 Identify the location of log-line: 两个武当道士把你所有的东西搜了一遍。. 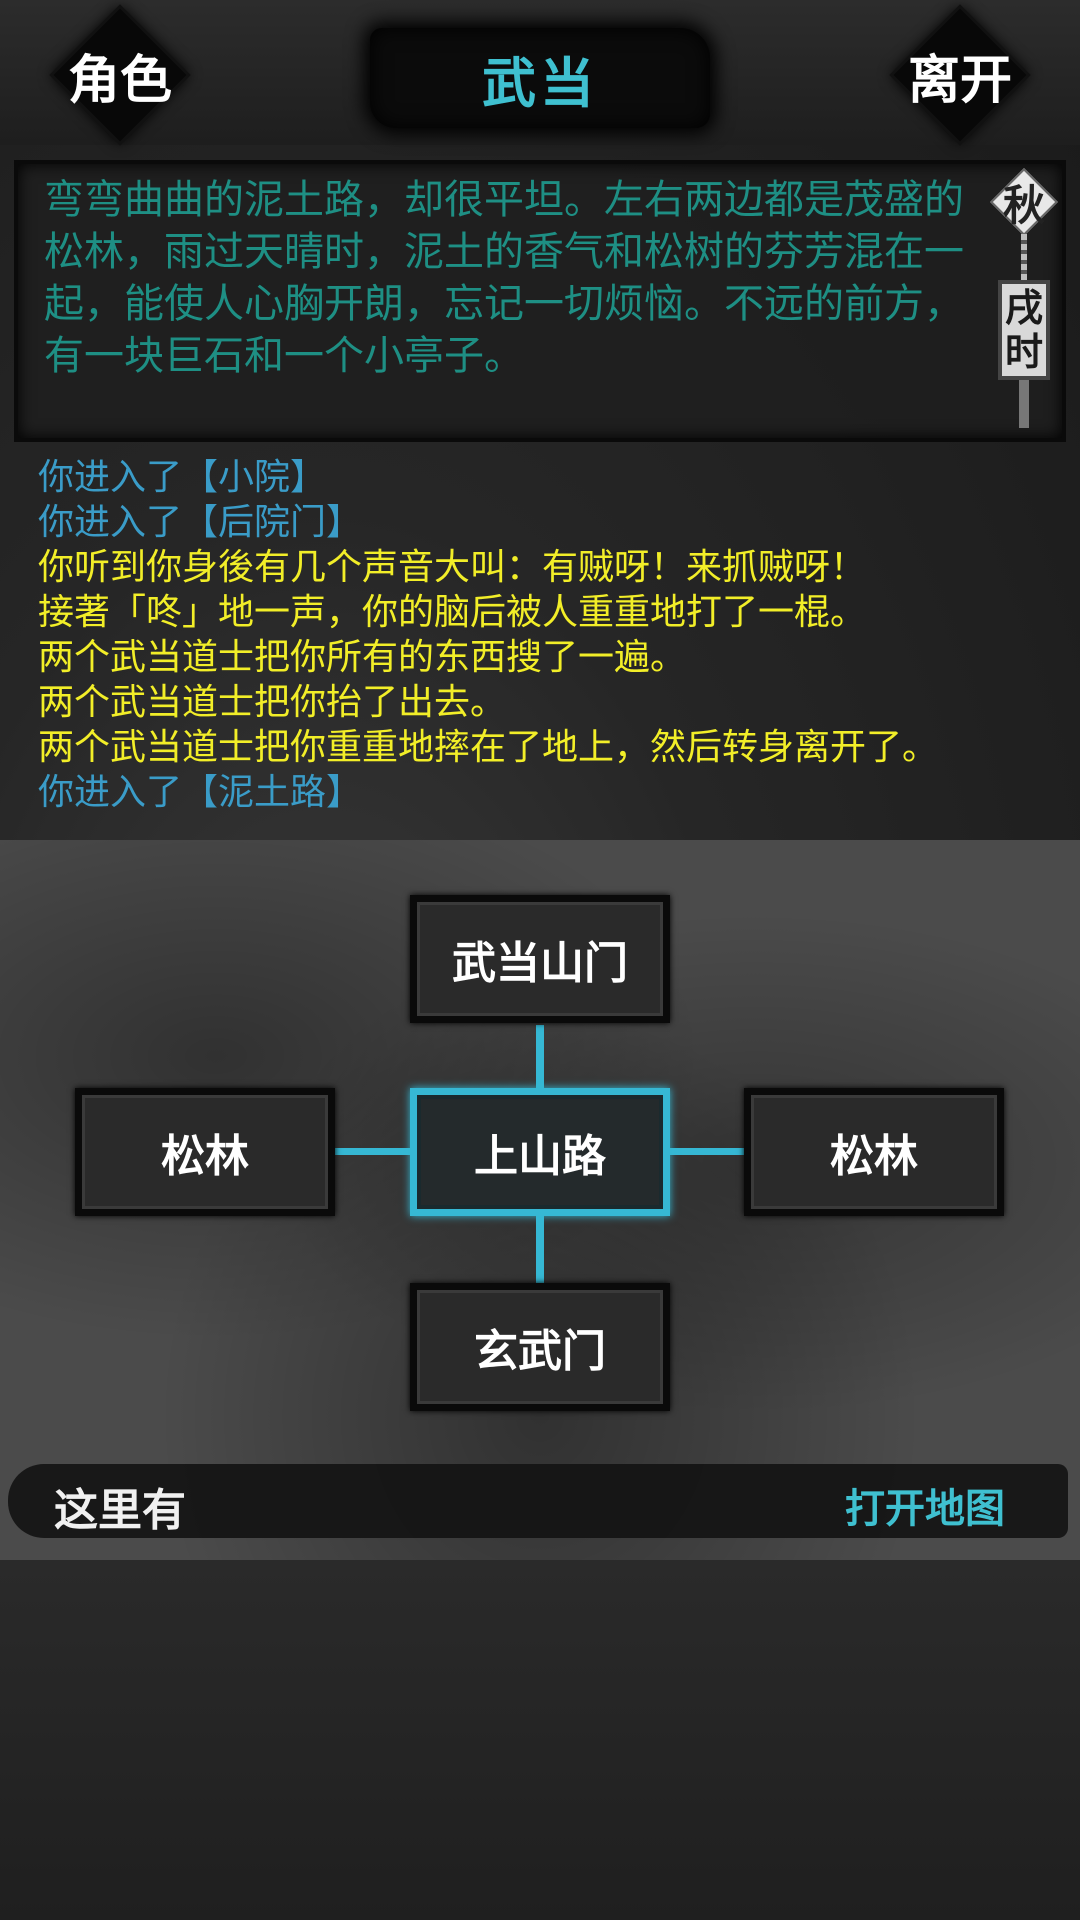
(362, 657).